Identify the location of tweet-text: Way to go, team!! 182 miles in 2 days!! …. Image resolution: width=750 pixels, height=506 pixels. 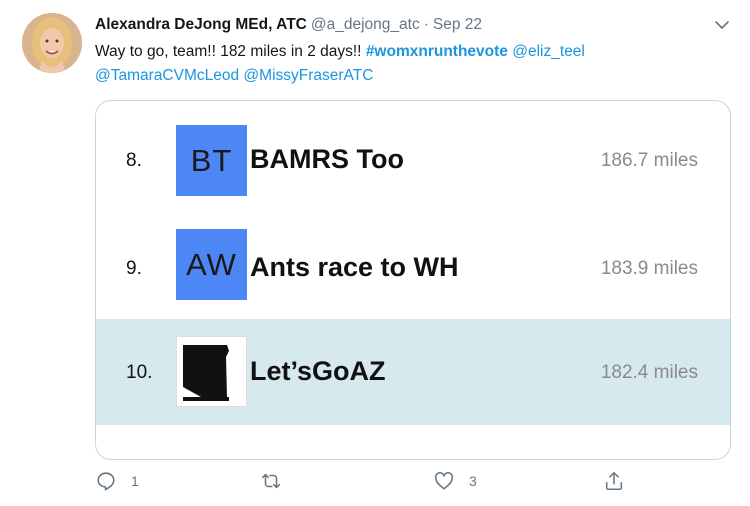
(410, 64).